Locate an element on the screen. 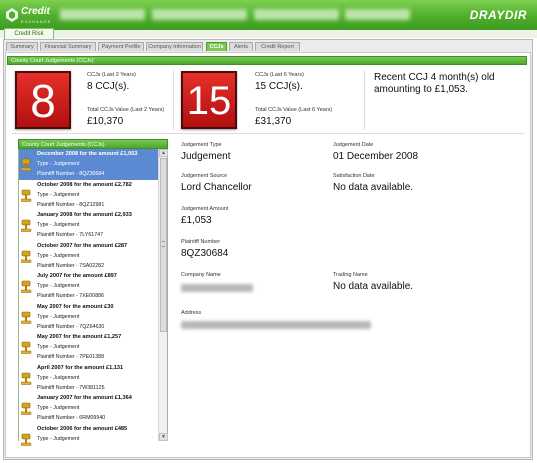 This screenshot has height=463, width=537. ccj-item-title: December 2008 for the amount £1,053 is located at coordinates (87, 154).